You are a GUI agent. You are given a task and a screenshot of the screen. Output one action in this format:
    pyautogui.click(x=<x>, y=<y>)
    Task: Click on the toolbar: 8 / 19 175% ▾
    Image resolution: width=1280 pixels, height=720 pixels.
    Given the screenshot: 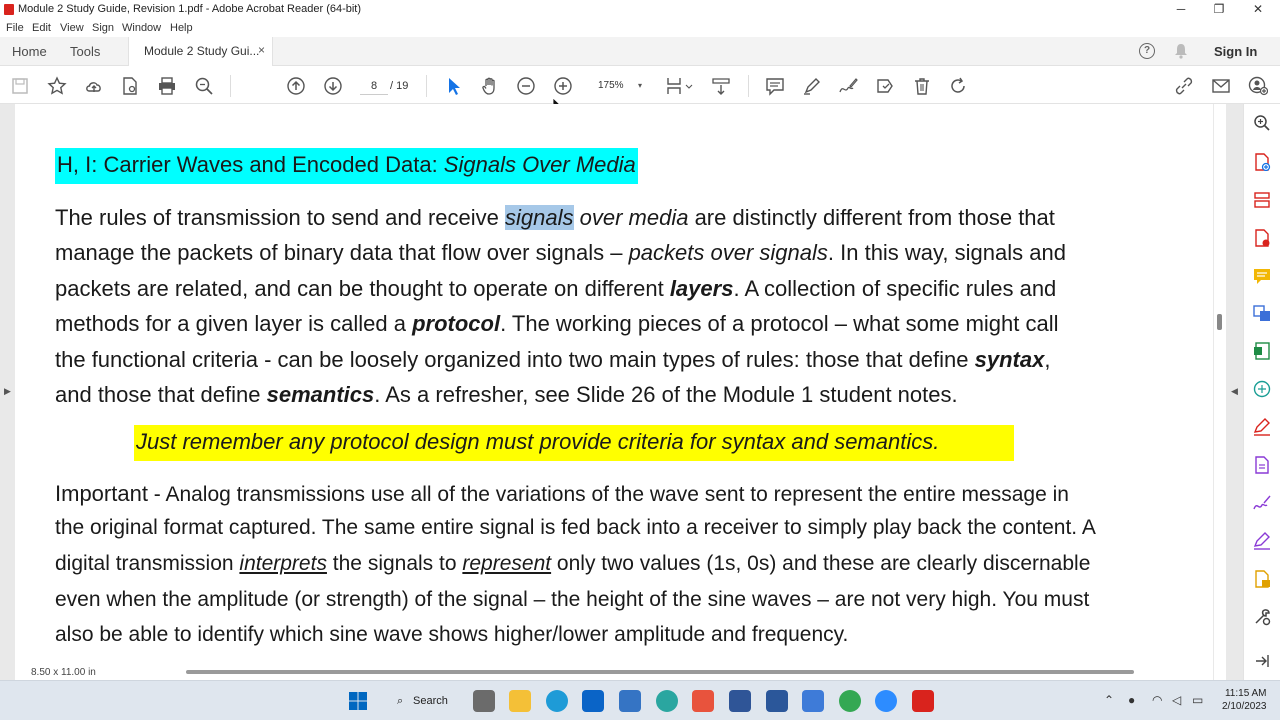 What is the action you would take?
    pyautogui.click(x=640, y=85)
    